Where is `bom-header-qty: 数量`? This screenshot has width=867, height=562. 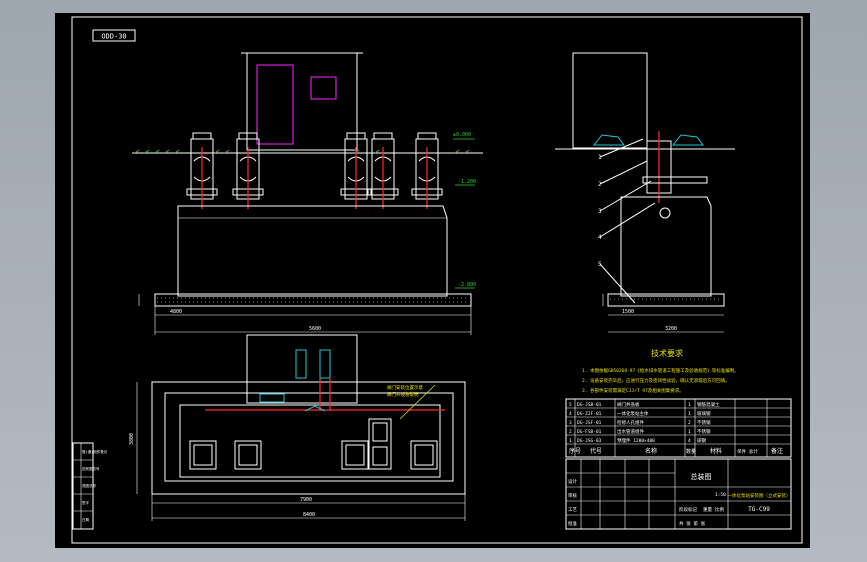
bom-header-qty: 数量 is located at coordinates (691, 451).